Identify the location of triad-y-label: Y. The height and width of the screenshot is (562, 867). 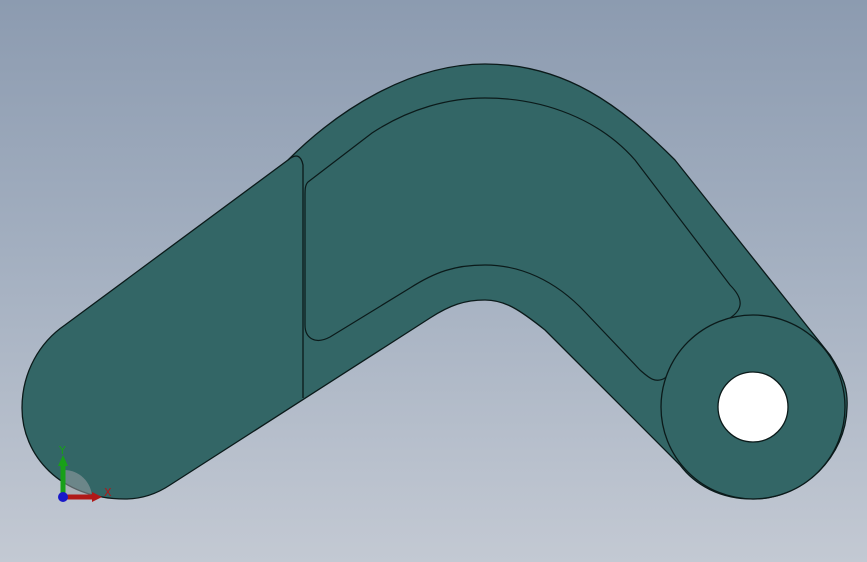
(62, 450).